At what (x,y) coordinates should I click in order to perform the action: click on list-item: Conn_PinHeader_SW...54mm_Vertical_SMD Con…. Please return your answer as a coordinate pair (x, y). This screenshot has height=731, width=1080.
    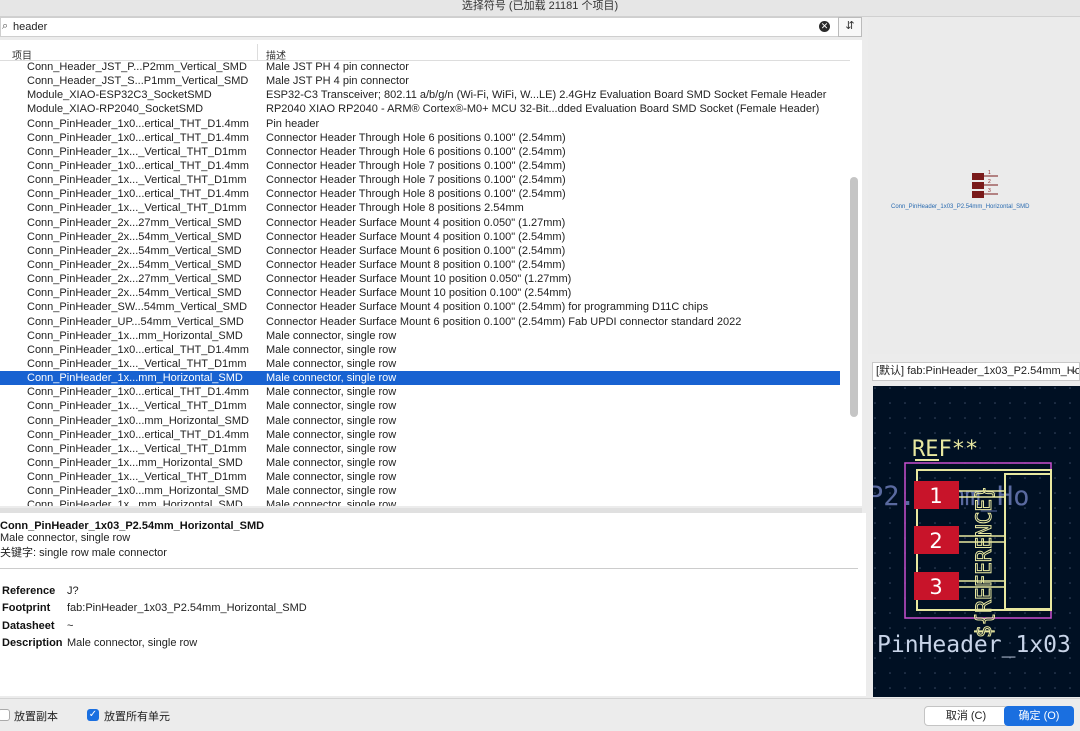
    Looking at the image, I should click on (425, 307).